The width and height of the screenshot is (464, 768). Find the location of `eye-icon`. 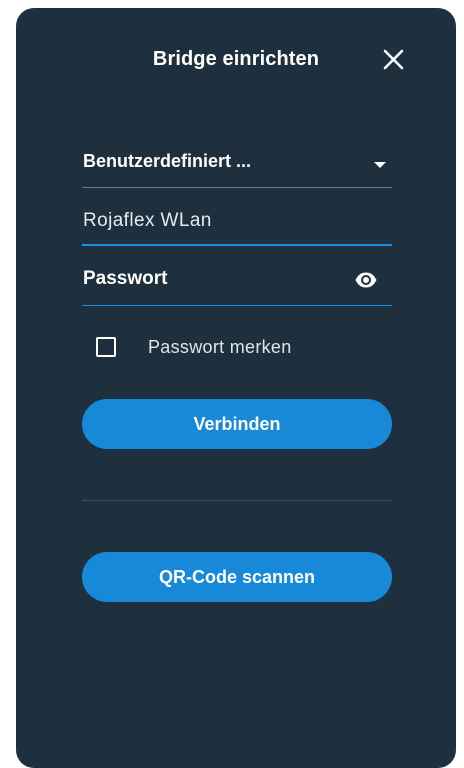

eye-icon is located at coordinates (366, 280).